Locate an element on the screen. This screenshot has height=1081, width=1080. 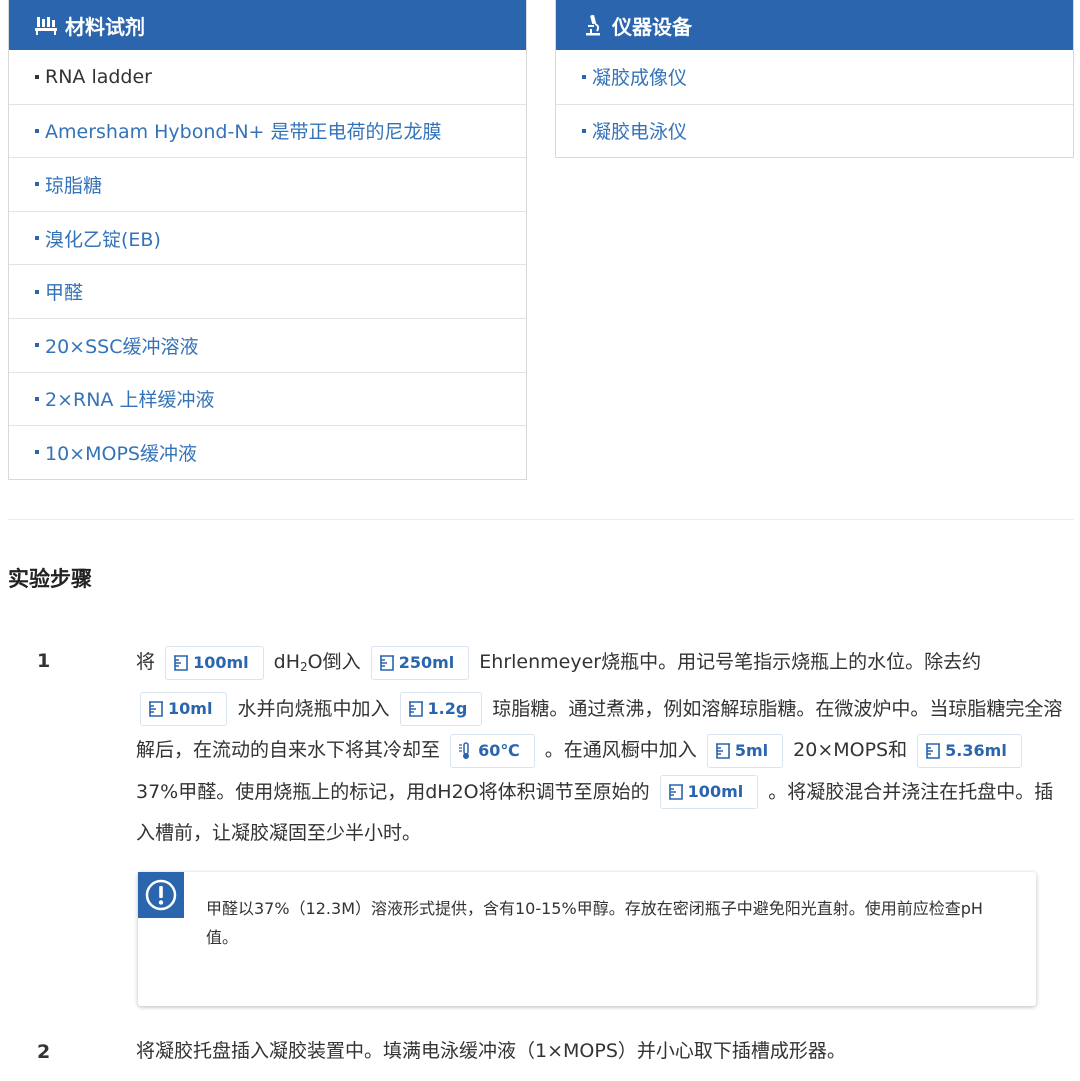
subscript: 2 is located at coordinates (304, 667).